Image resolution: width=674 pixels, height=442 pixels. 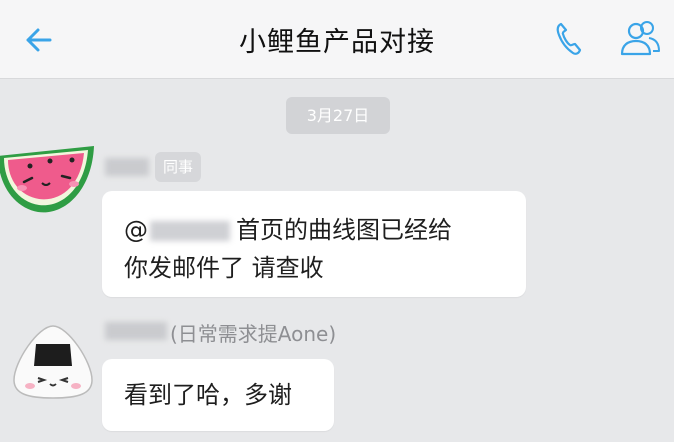 I want to click on mention-name-redacted, so click(x=190, y=231).